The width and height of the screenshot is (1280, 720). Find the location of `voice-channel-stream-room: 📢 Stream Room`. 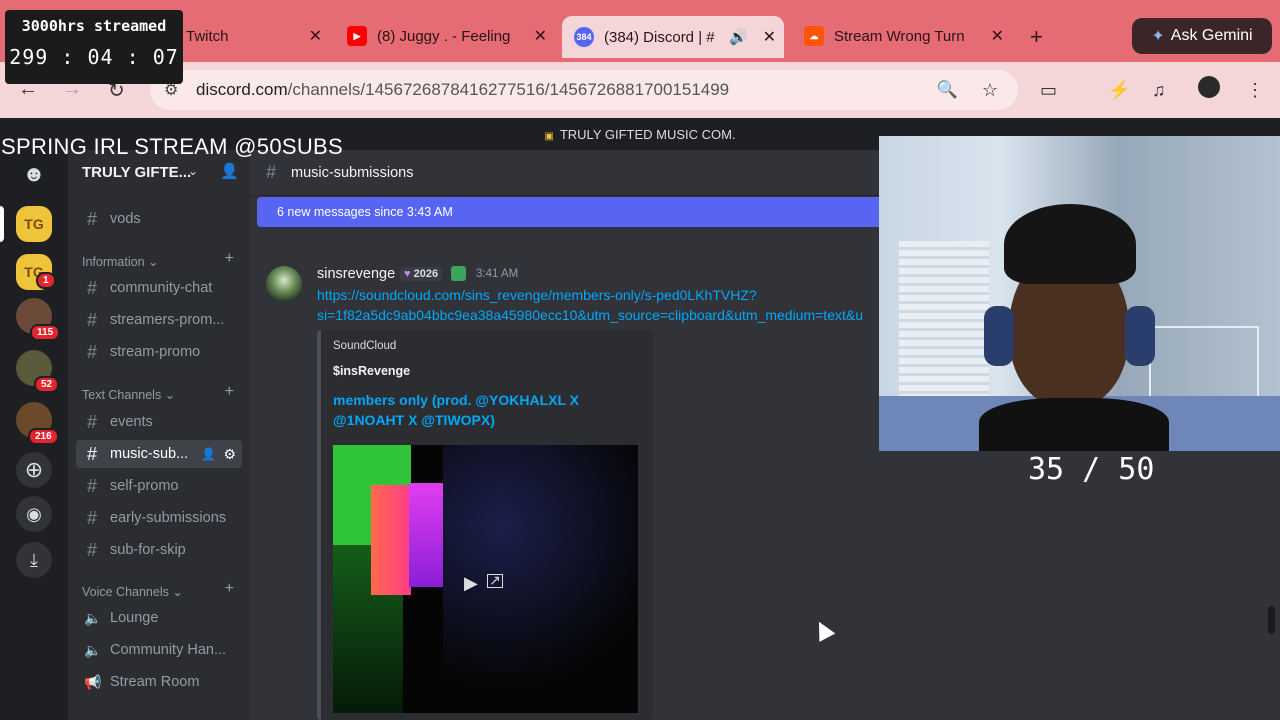

voice-channel-stream-room: 📢 Stream Room is located at coordinates (159, 682).